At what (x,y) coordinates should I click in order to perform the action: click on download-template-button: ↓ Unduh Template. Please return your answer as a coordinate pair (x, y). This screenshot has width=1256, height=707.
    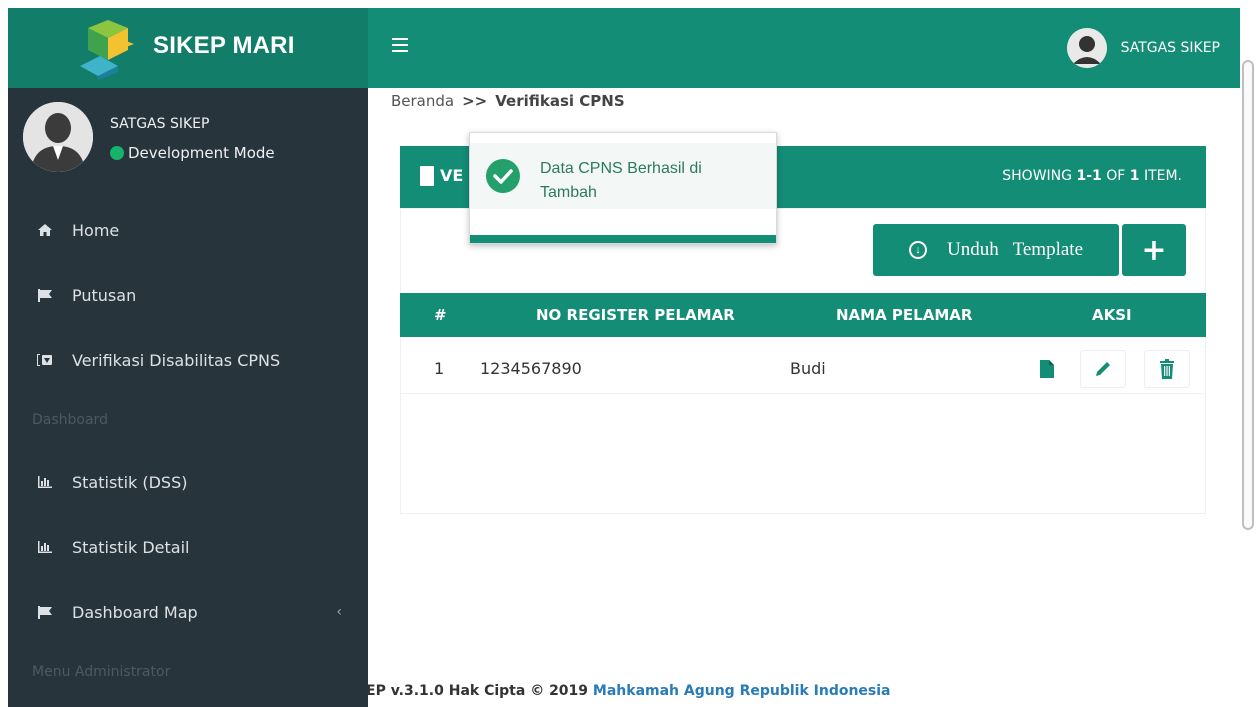
    Looking at the image, I should click on (996, 250).